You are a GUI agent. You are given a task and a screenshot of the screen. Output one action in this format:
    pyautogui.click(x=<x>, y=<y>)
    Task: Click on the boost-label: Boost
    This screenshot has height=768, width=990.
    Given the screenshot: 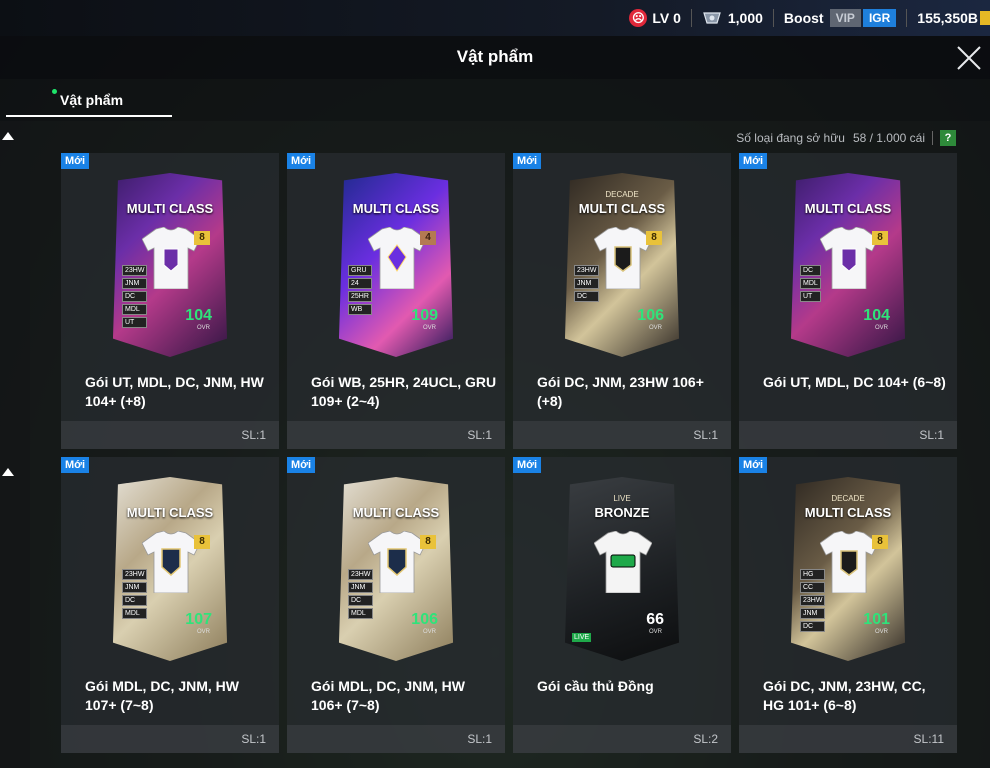 What is the action you would take?
    pyautogui.click(x=804, y=18)
    